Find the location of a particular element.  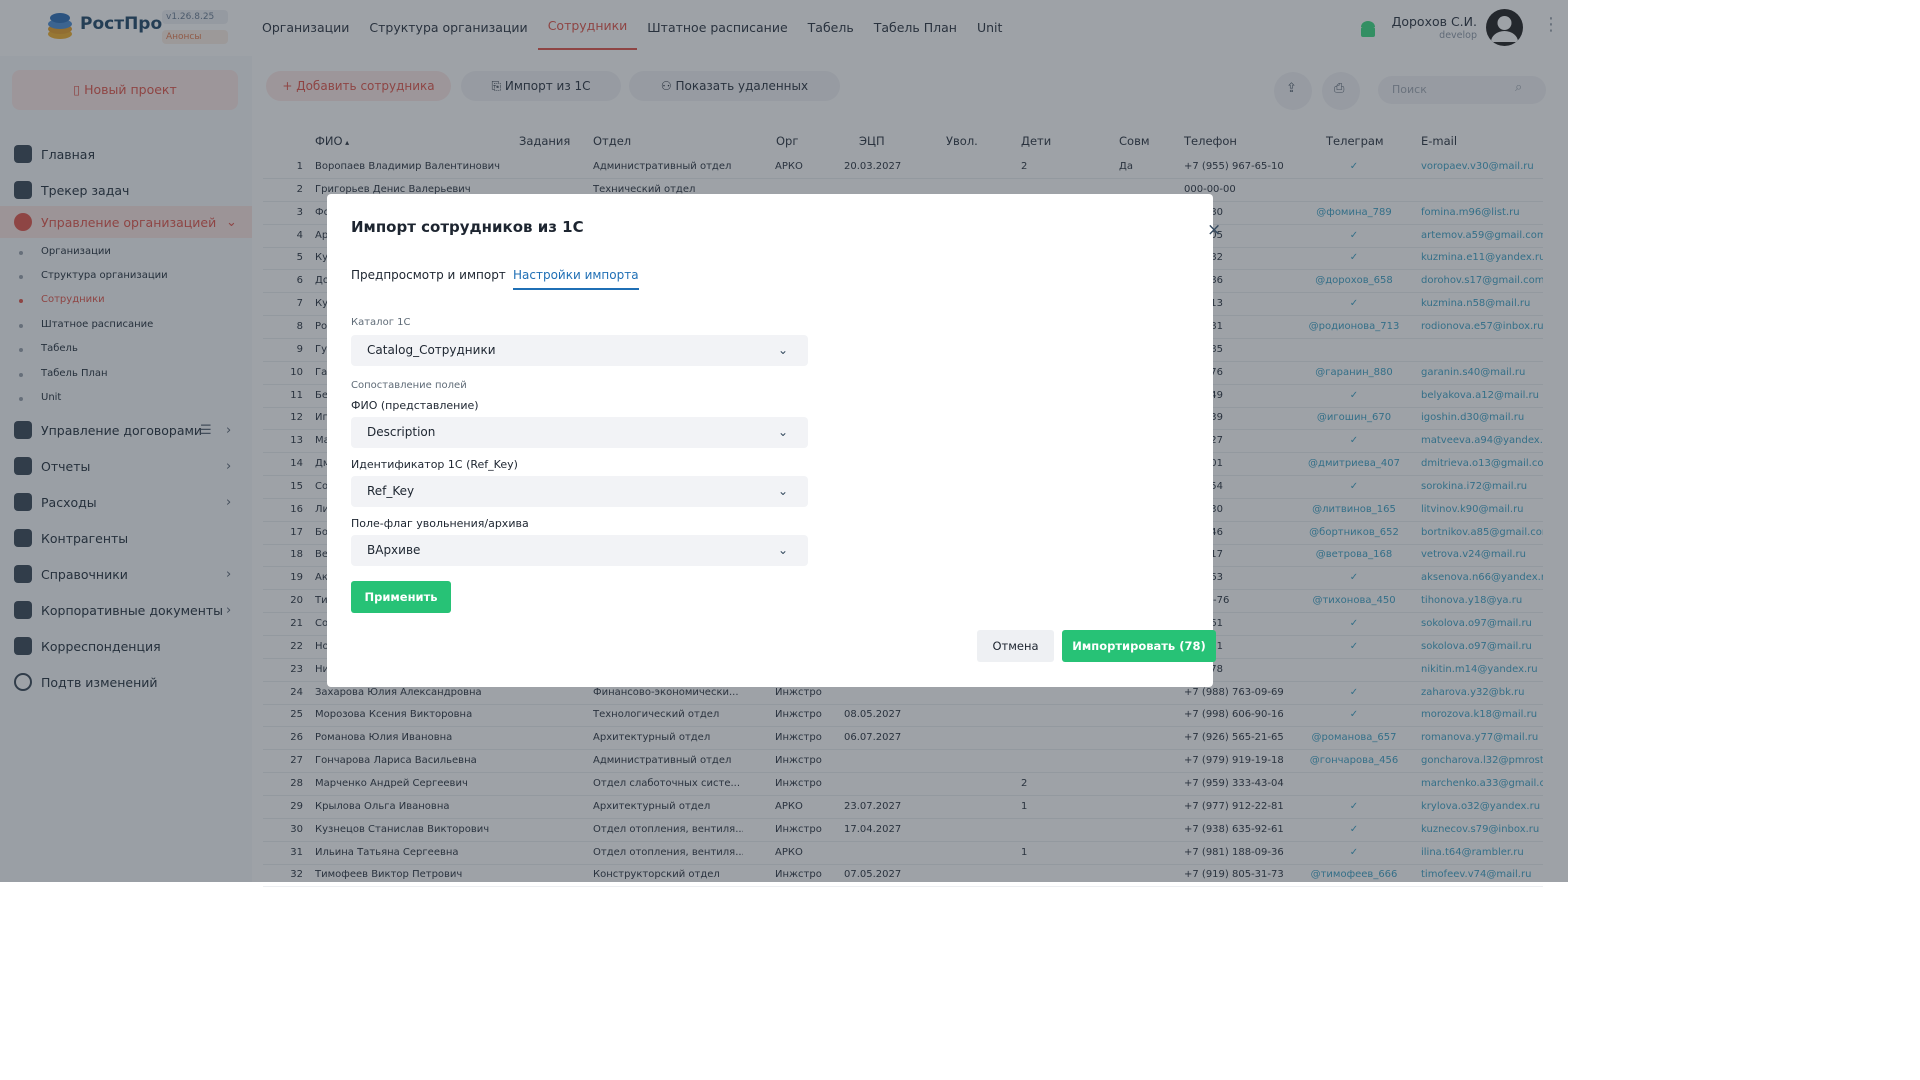

close-icon: × is located at coordinates (1214, 230).